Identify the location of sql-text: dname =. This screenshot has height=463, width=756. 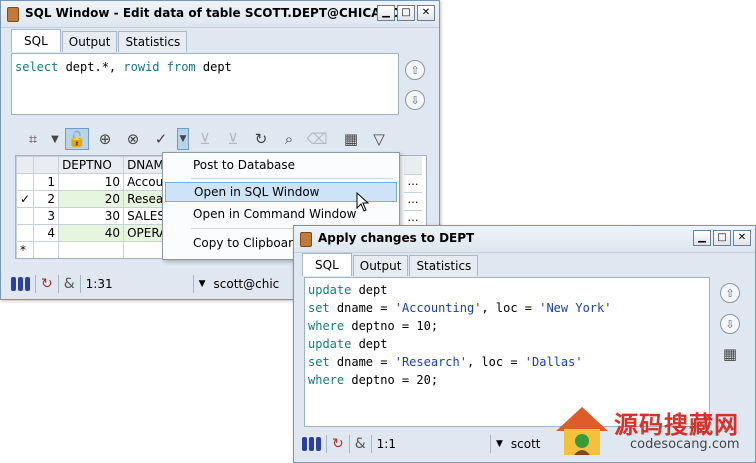
(362, 308).